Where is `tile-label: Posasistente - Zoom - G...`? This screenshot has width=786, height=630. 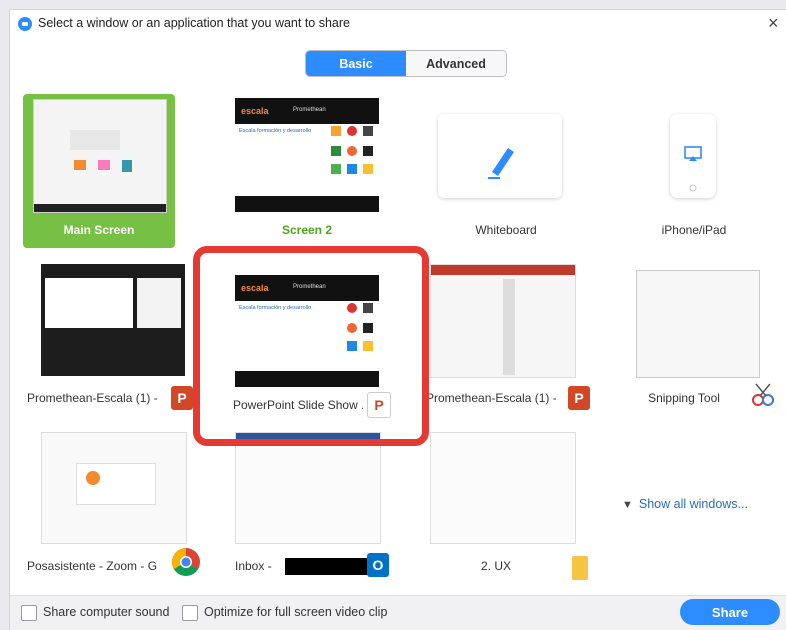 tile-label: Posasistente - Zoom - G... is located at coordinates (92, 566).